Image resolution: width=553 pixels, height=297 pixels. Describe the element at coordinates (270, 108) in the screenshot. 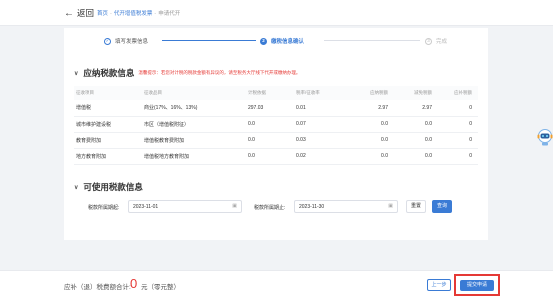

I see `table-cell: 297.03` at that location.